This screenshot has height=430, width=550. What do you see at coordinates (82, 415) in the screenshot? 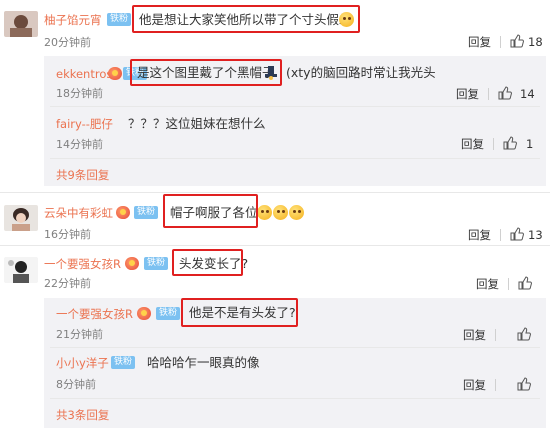
I see `more-replies-link: 共3条回复` at bounding box center [82, 415].